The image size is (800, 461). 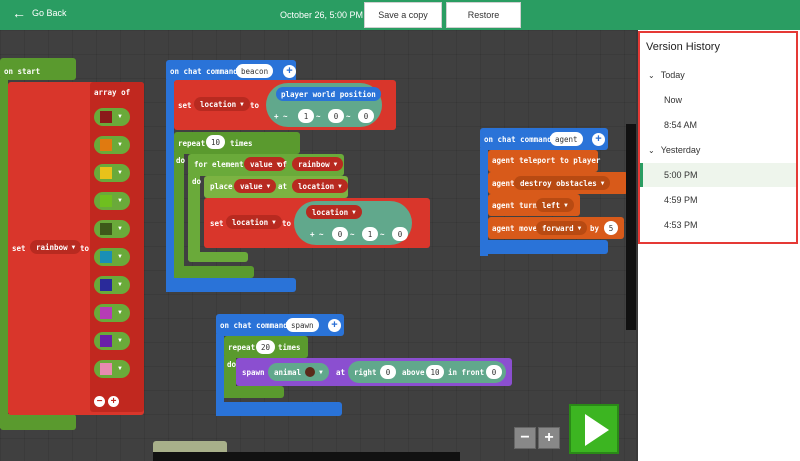 I want to click on spawn-do-label: do, so click(x=232, y=364).